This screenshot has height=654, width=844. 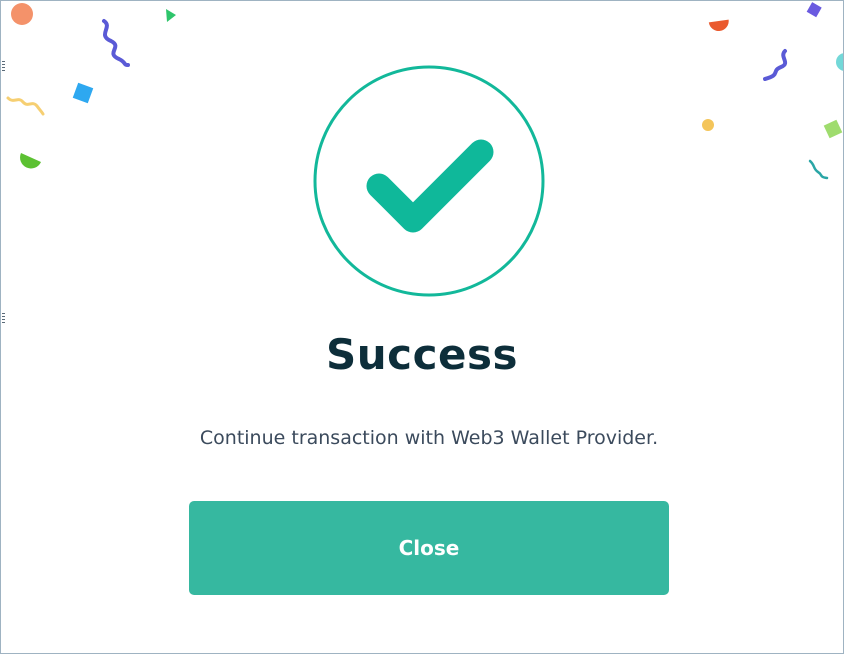 I want to click on close-button: Close, so click(x=429, y=548).